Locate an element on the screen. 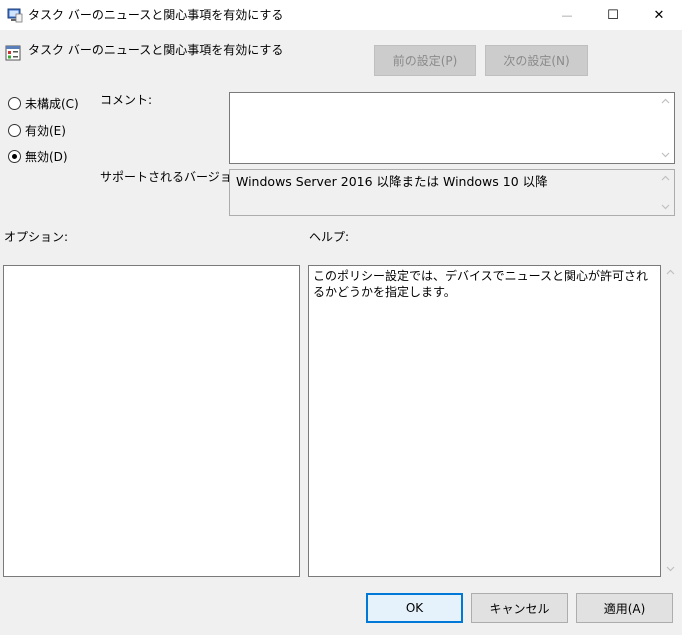 This screenshot has height=635, width=682. maximize-icon: ☐ is located at coordinates (613, 15).